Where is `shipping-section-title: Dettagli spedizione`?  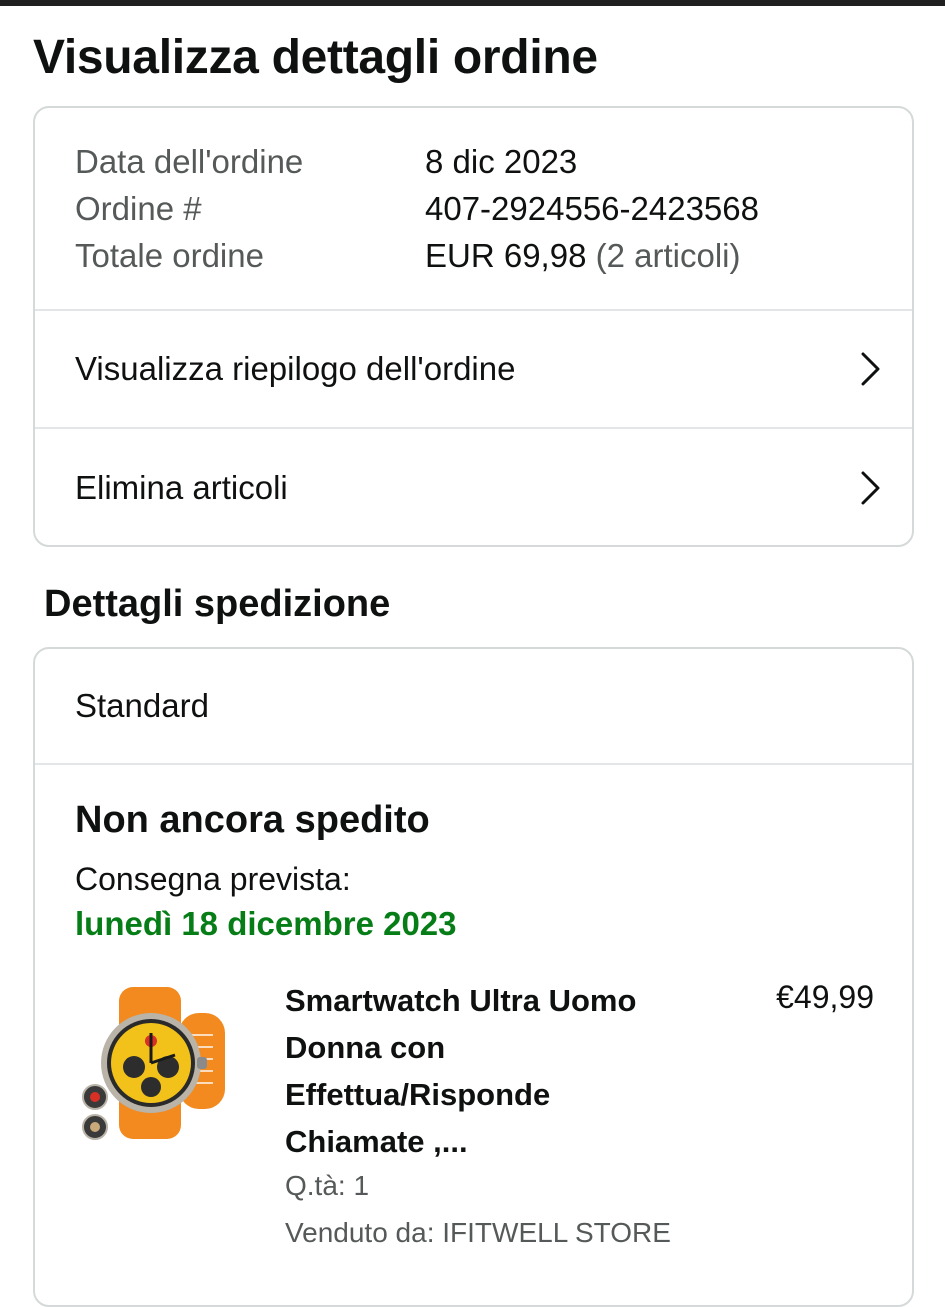
shipping-section-title: Dettagli spedizione is located at coordinates (217, 604).